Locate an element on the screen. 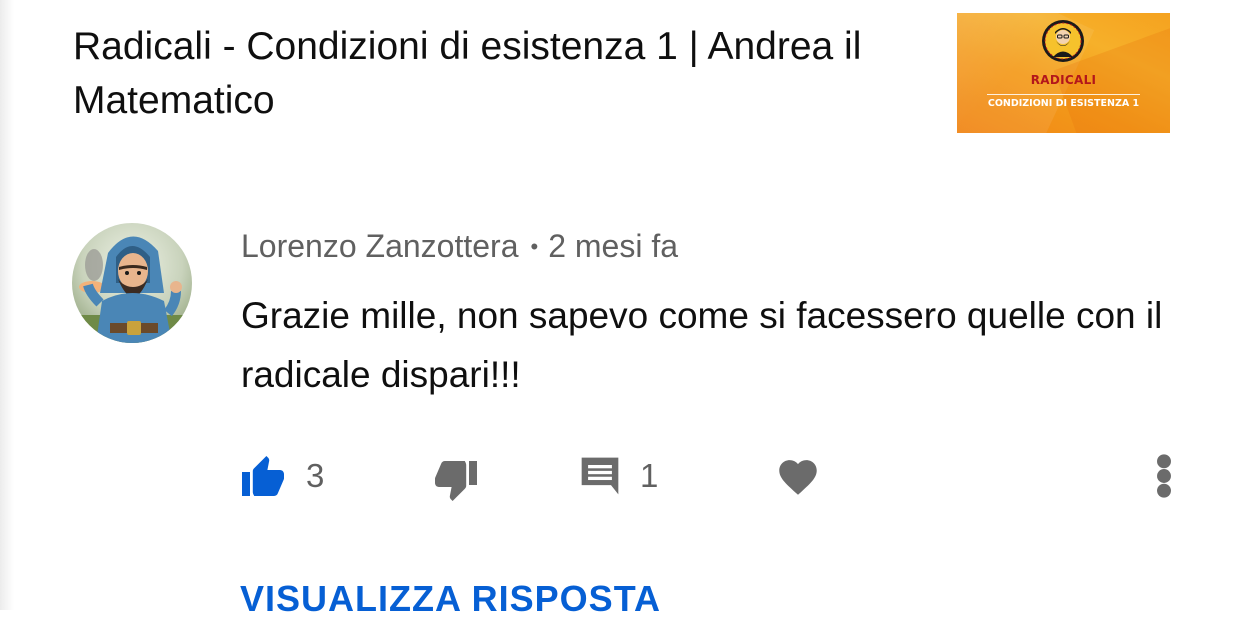 This screenshot has height=620, width=1242. wizard-avatar-icon is located at coordinates (132, 283).